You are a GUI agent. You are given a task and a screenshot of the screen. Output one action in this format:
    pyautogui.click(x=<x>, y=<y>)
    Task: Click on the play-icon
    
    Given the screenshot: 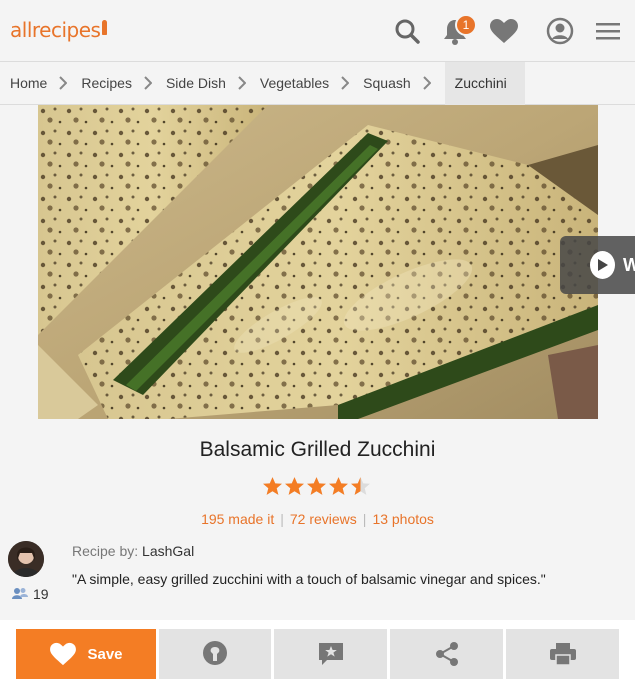 What is the action you would take?
    pyautogui.click(x=602, y=265)
    